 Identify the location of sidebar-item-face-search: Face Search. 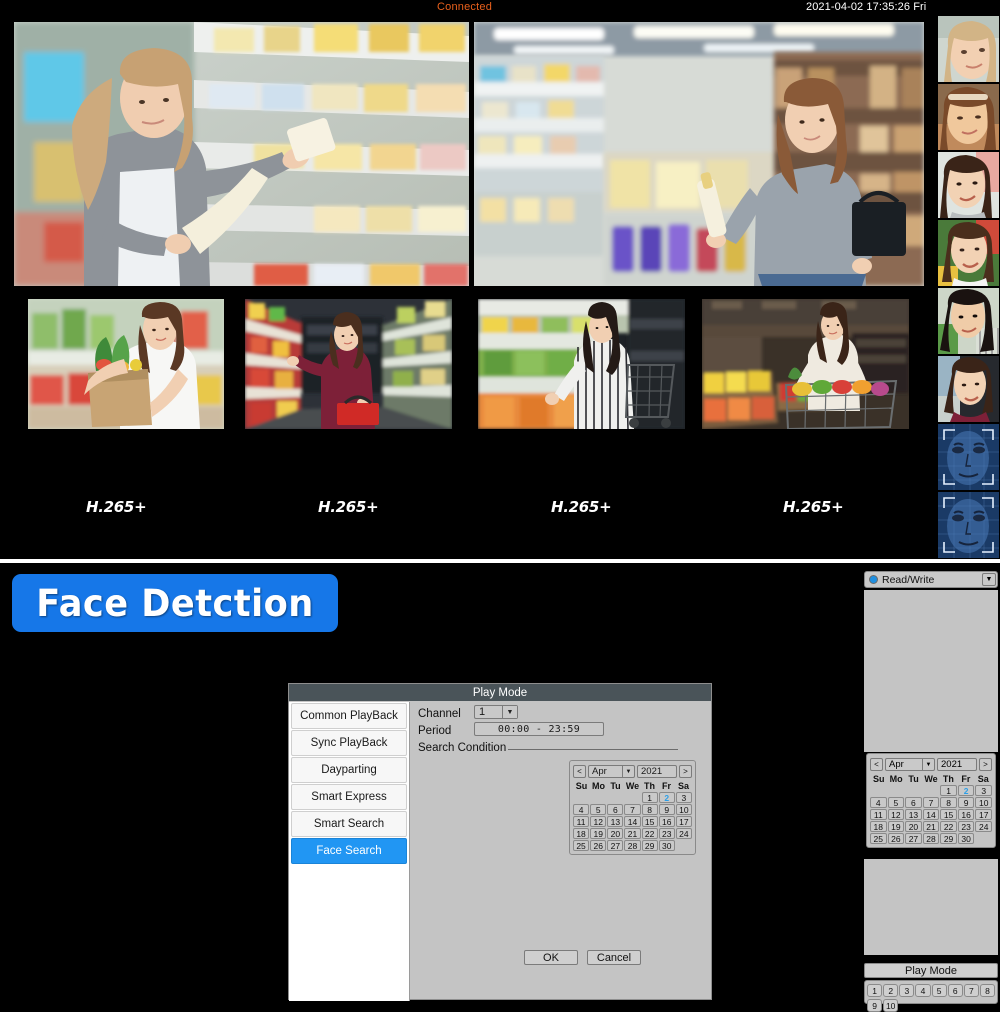
(349, 851).